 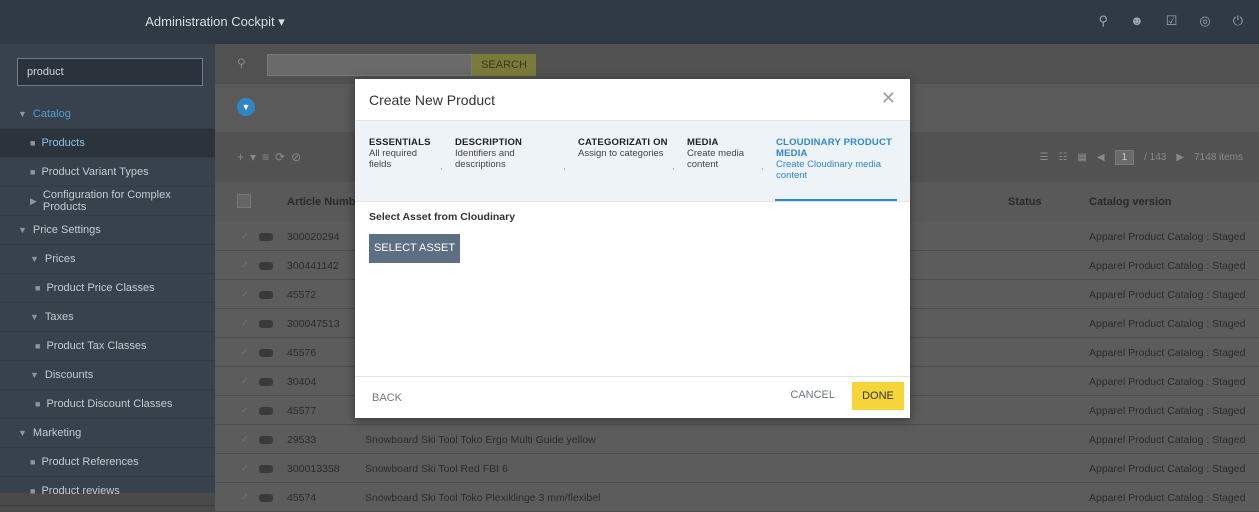 I want to click on sidebar-item-catalog: ▼ Catalog, so click(x=107, y=114).